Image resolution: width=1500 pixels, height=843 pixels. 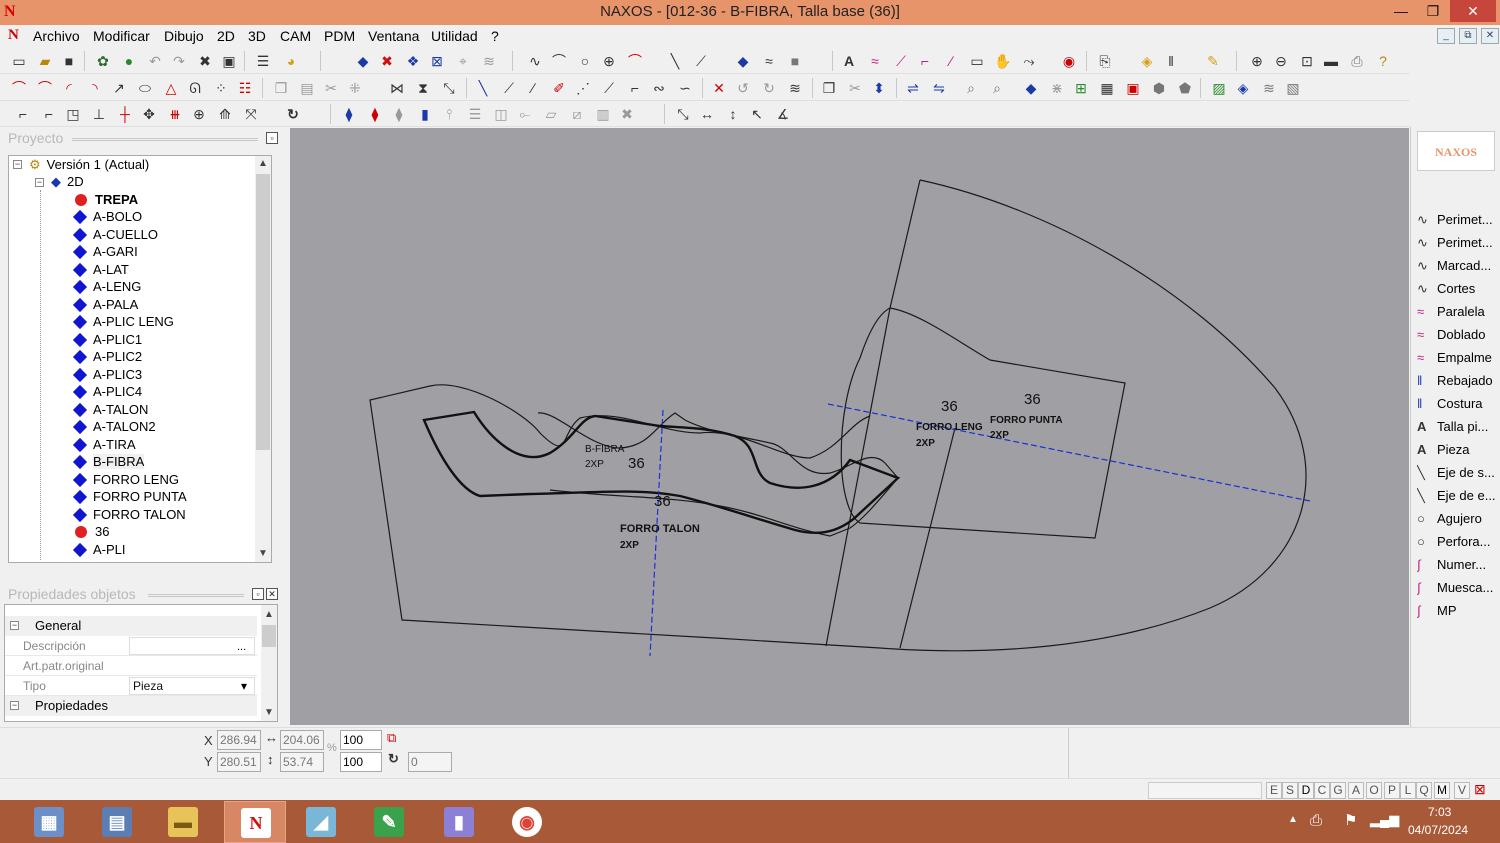 I want to click on trim-icon: ⤳, so click(x=1029, y=61).